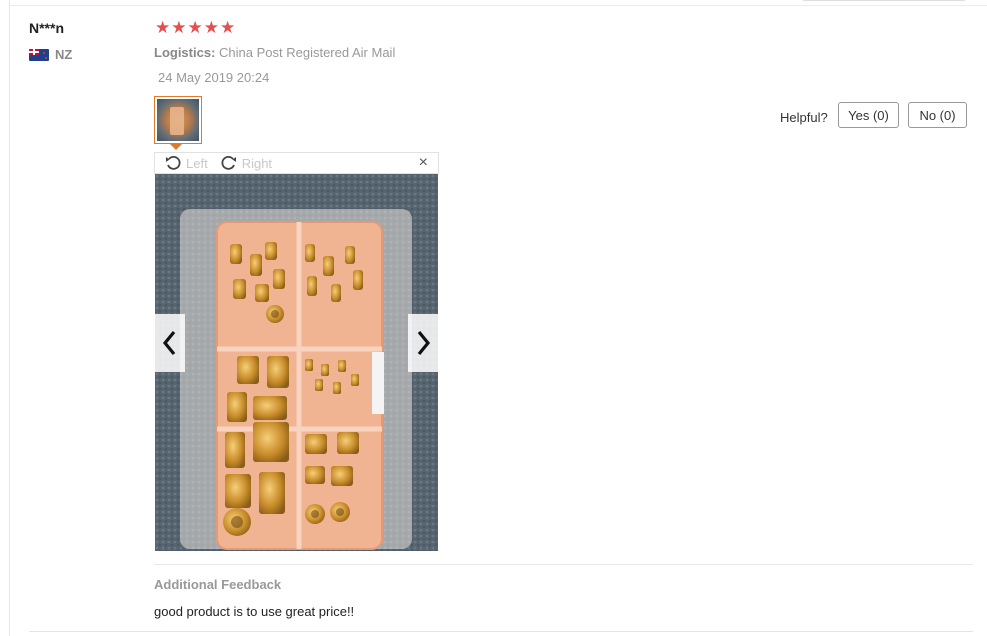  Describe the element at coordinates (254, 611) in the screenshot. I see `additional-feedback-text: good product is to use great price!!` at that location.